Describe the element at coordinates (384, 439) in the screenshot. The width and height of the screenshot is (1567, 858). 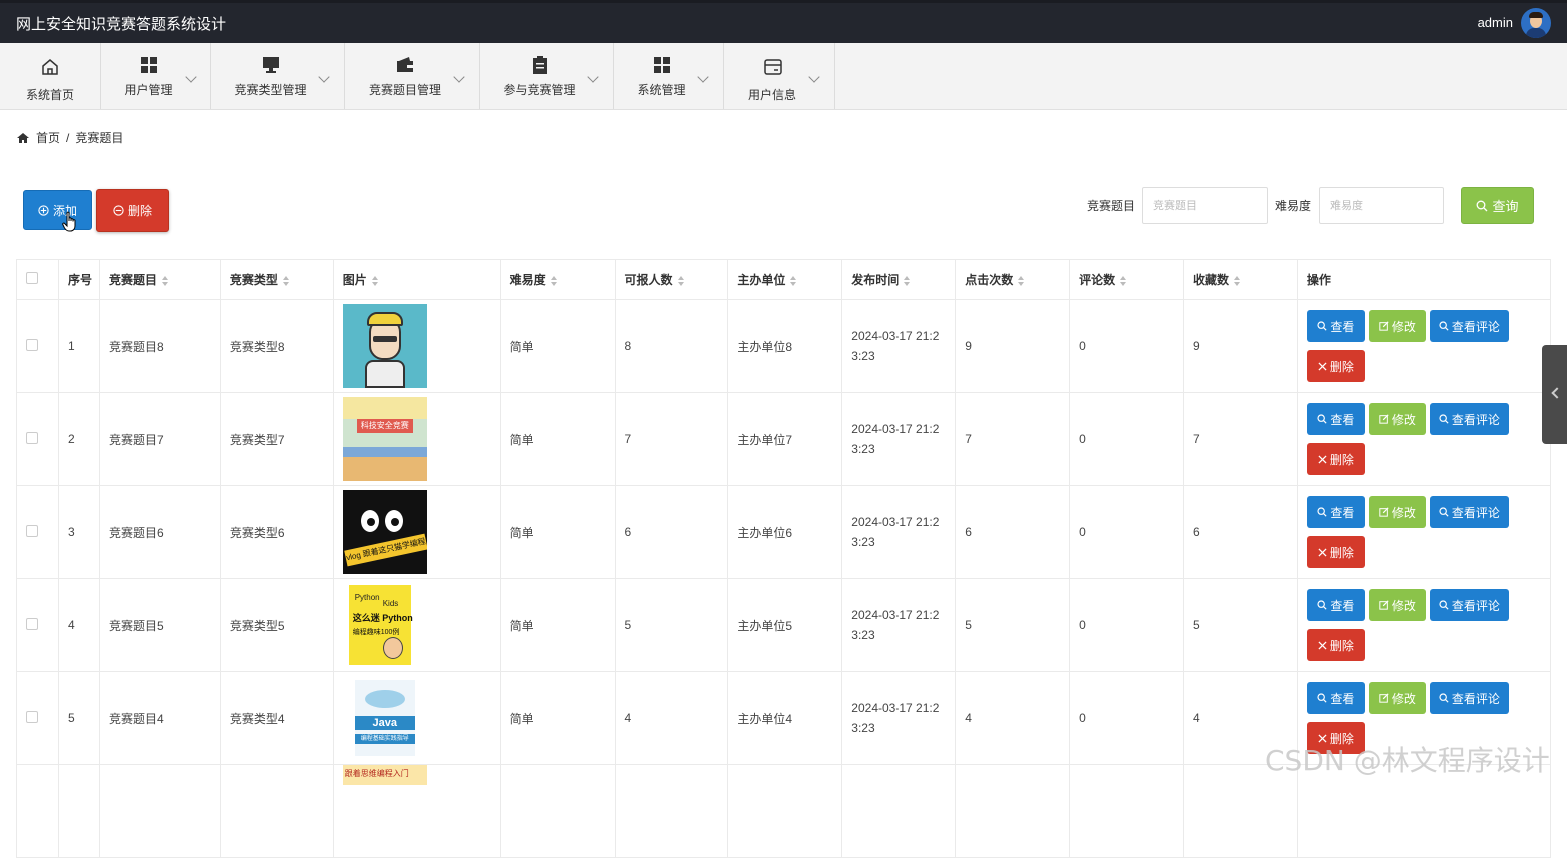
I see `thumbnail-image: 科技安全竞赛` at that location.